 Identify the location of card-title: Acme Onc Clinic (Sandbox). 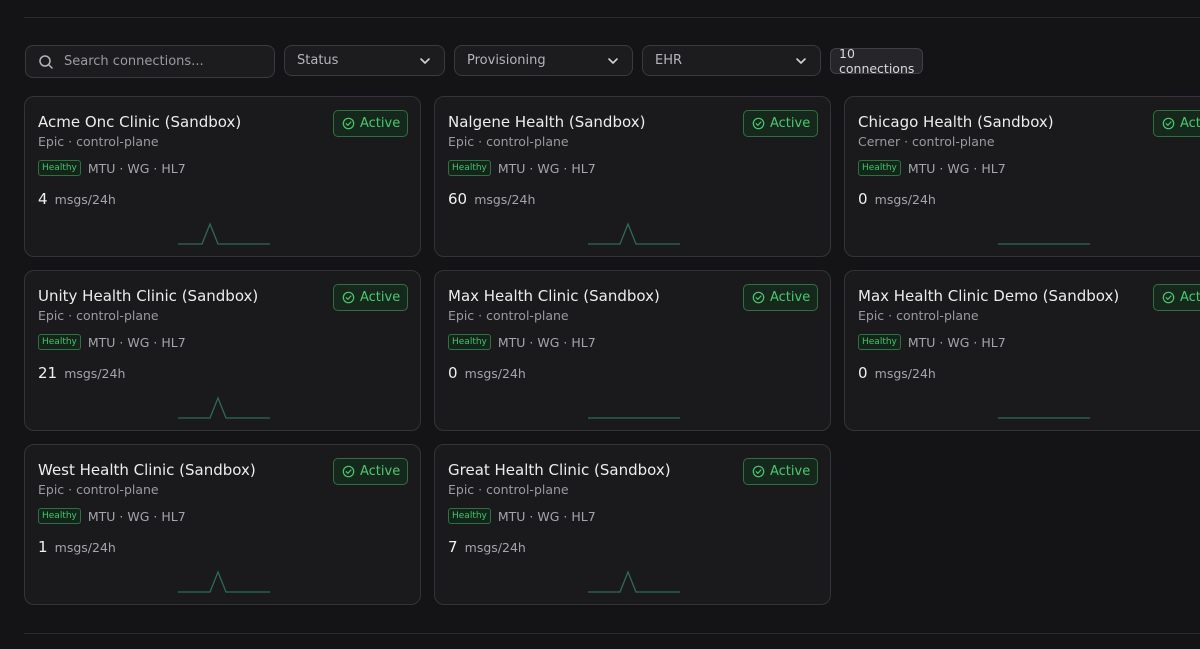
(140, 122).